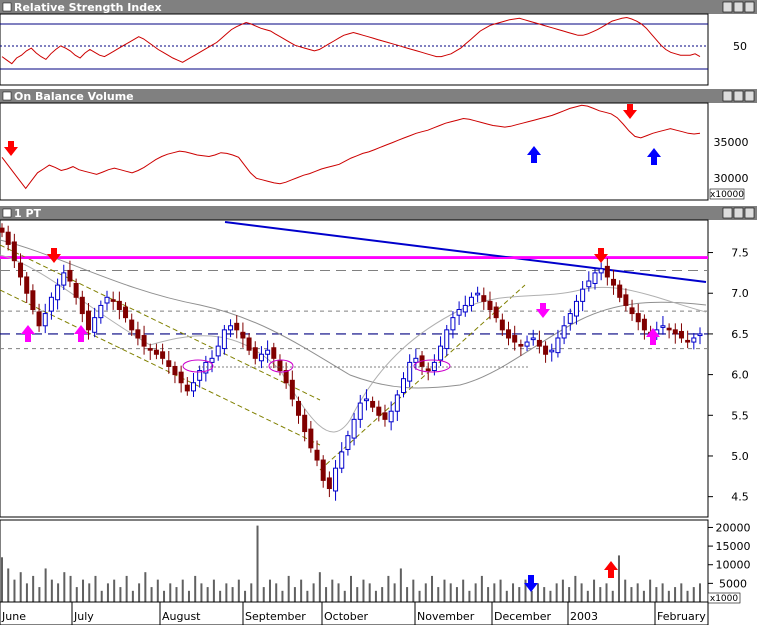 The height and width of the screenshot is (625, 757). What do you see at coordinates (275, 616) in the screenshot?
I see `month-label: September` at bounding box center [275, 616].